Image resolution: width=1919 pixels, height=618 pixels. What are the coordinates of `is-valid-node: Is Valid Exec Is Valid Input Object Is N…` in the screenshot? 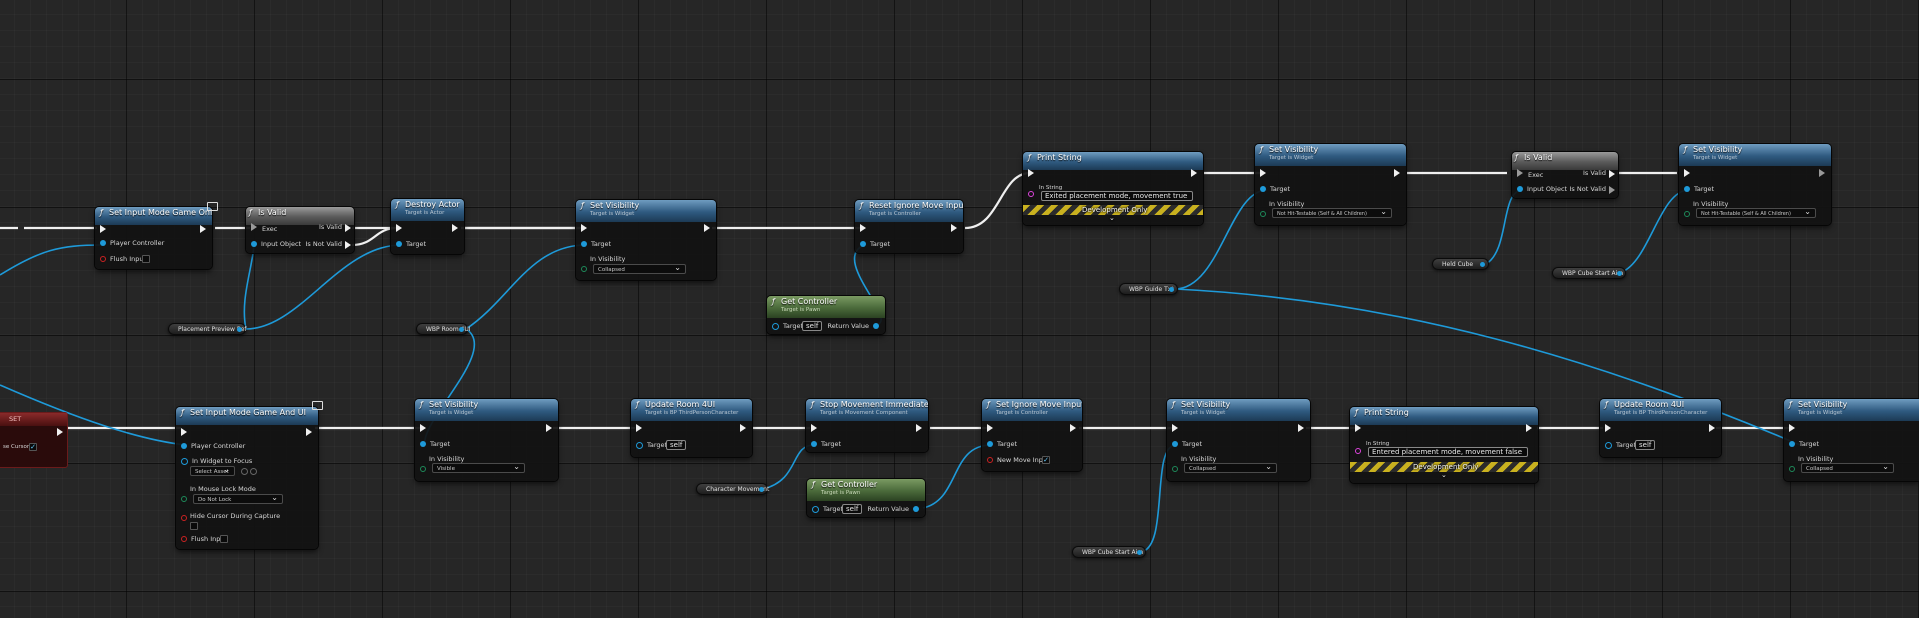 It's located at (1565, 175).